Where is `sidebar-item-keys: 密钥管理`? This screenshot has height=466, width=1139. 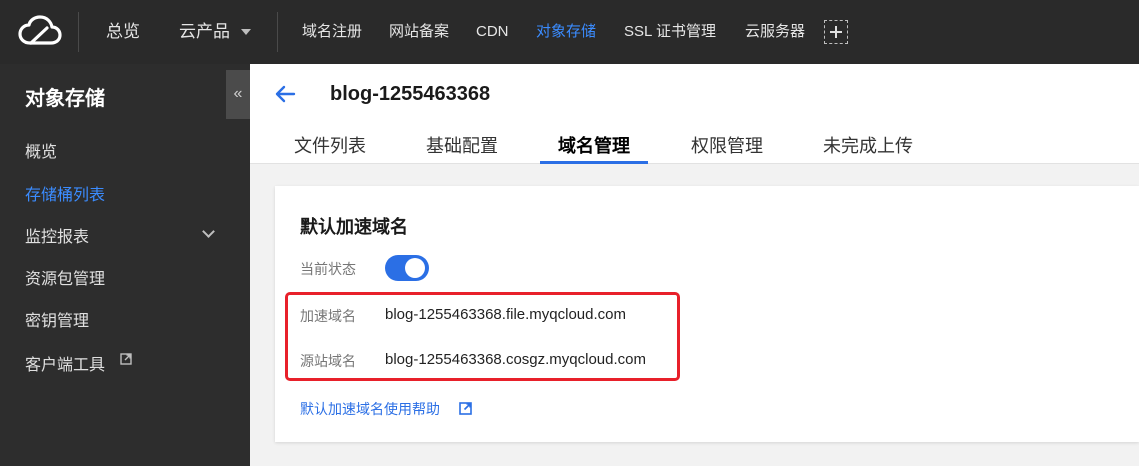
sidebar-item-keys: 密钥管理 is located at coordinates (57, 319).